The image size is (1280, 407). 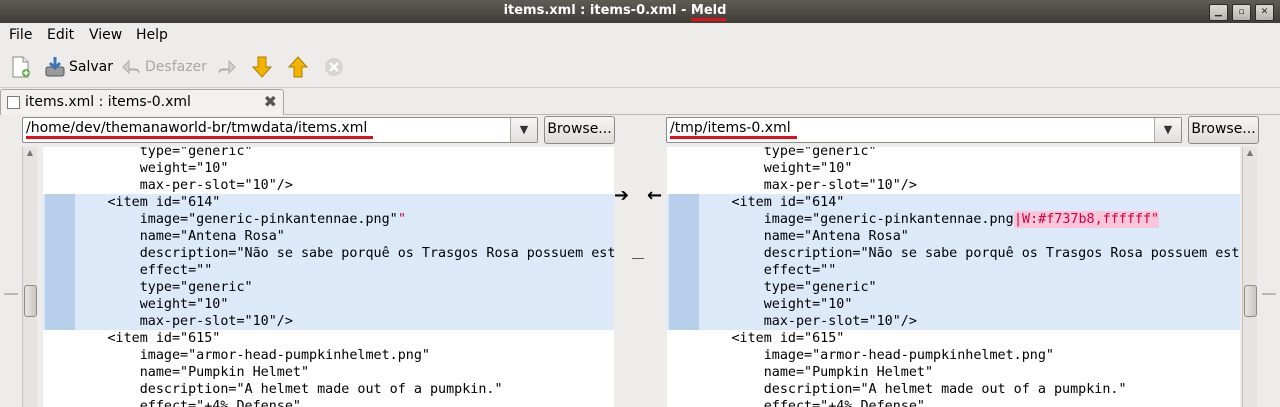 What do you see at coordinates (20, 35) in the screenshot?
I see `menu-file: File` at bounding box center [20, 35].